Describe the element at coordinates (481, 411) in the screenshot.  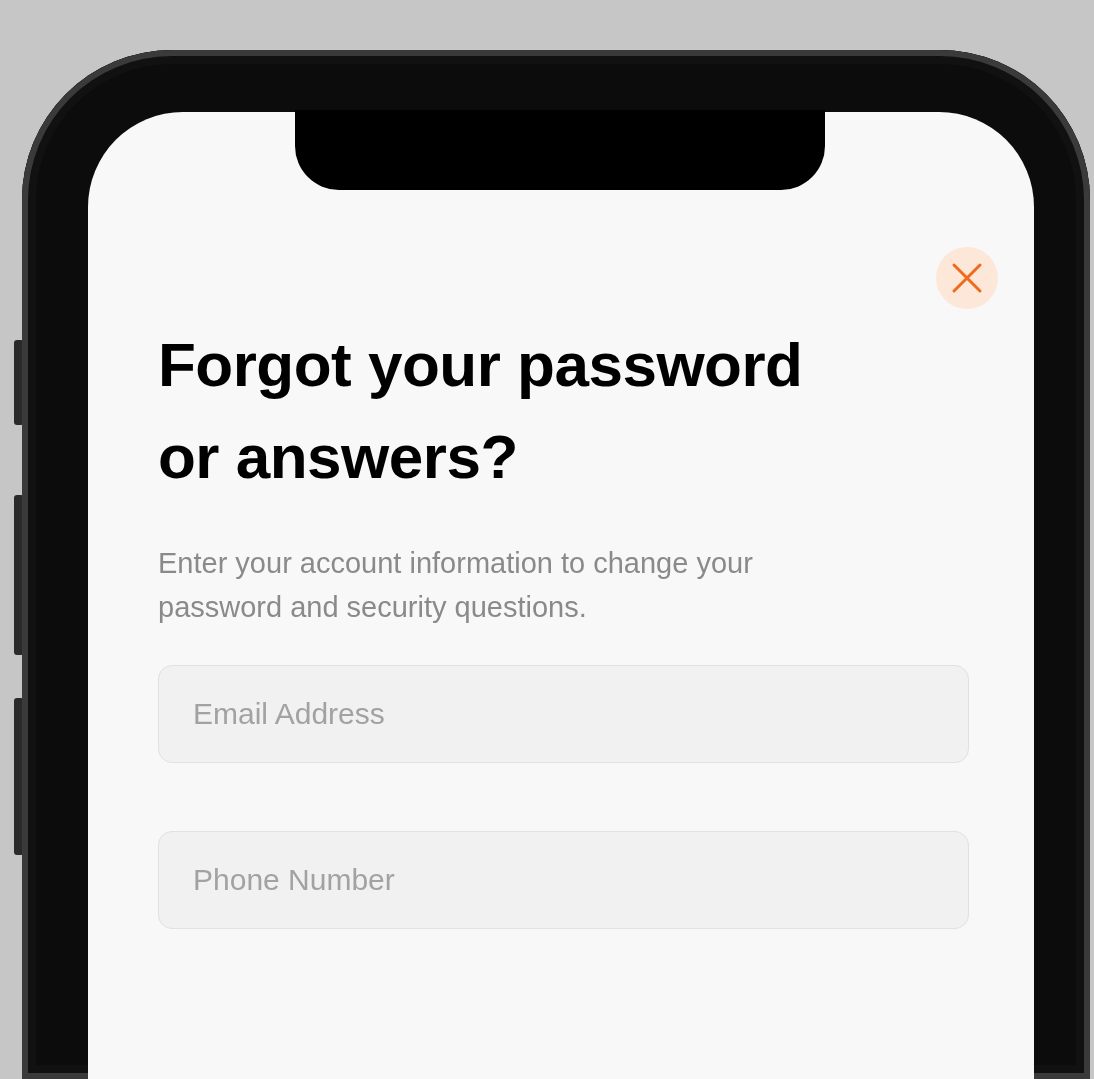
I see `page-title: Forgot your password or answers?` at that location.